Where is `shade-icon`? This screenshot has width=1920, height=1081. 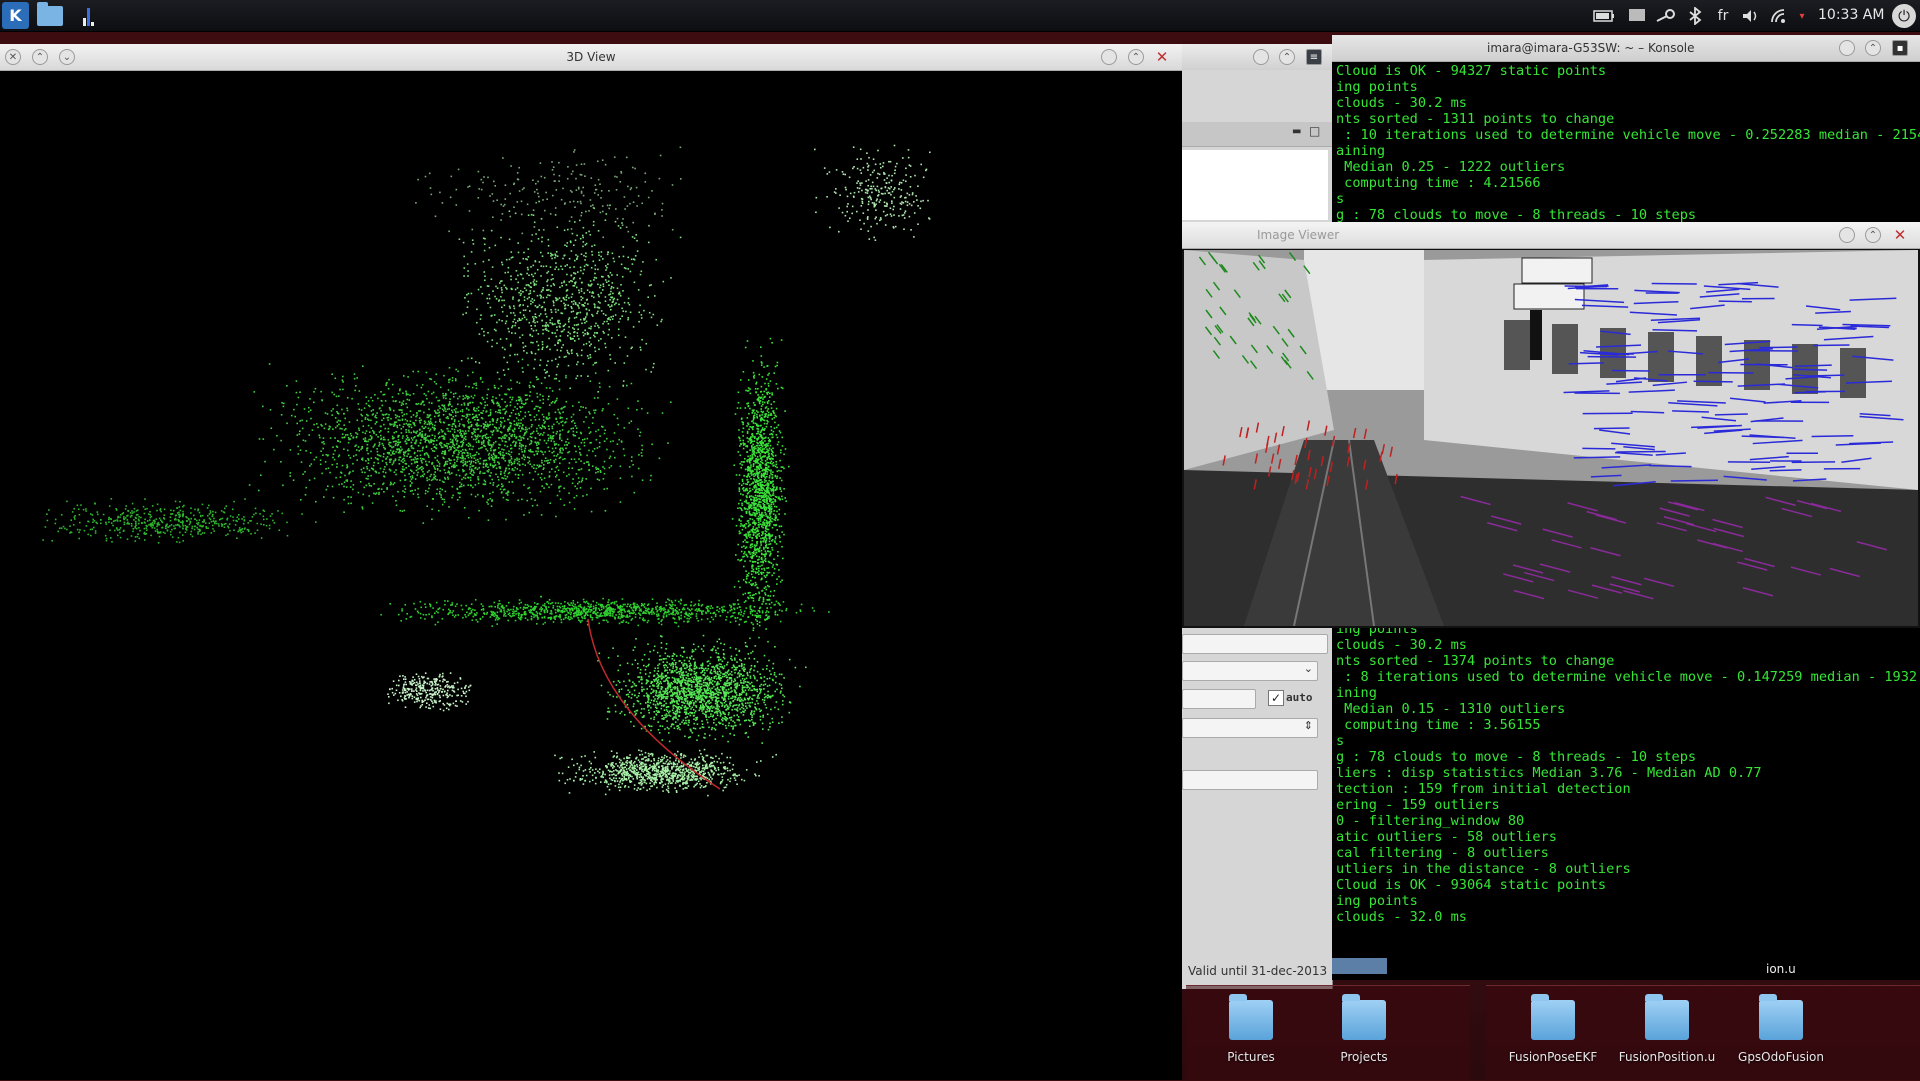
shade-icon is located at coordinates (1109, 57).